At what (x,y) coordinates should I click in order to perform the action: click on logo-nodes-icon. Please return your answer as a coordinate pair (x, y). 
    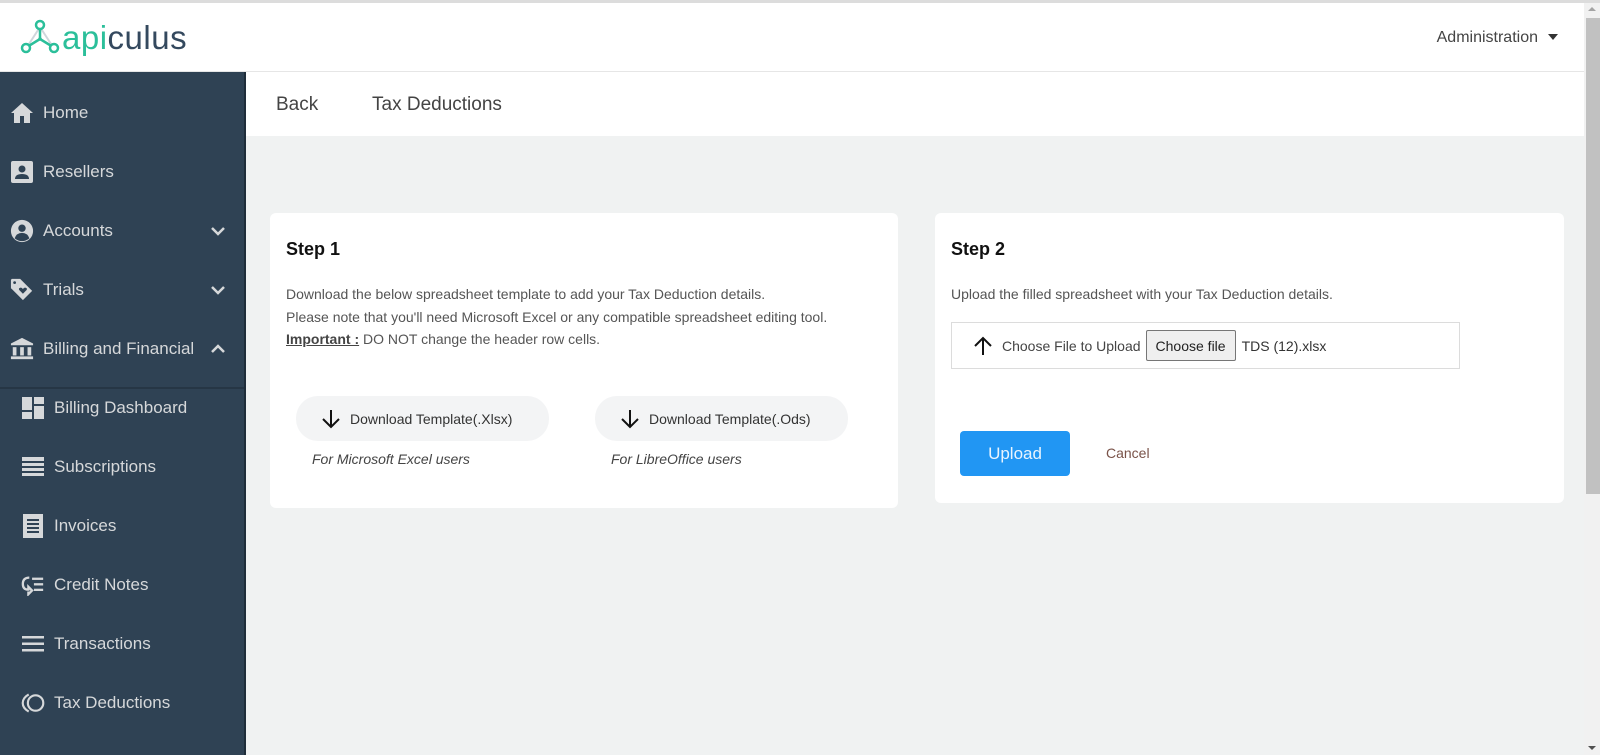
    Looking at the image, I should click on (40, 36).